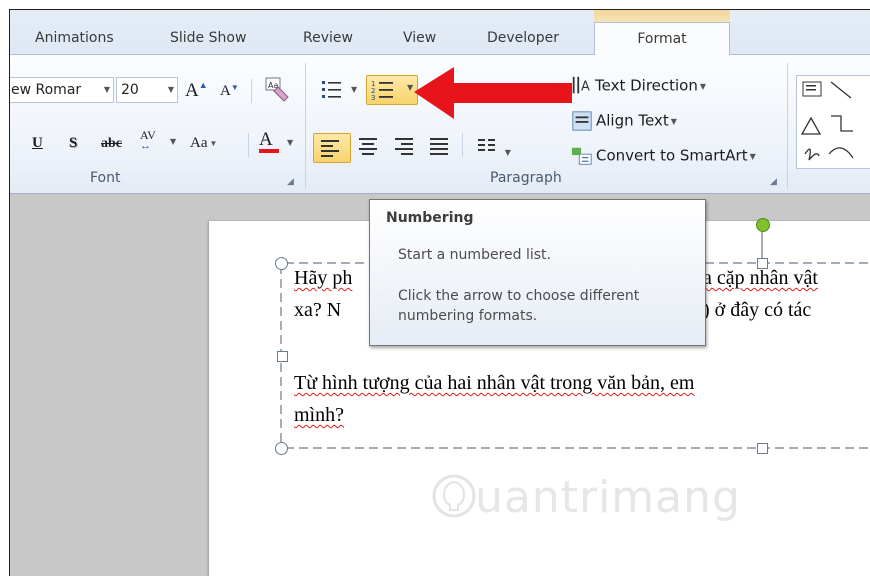 The image size is (870, 576). I want to click on bullets-button, so click(332, 91).